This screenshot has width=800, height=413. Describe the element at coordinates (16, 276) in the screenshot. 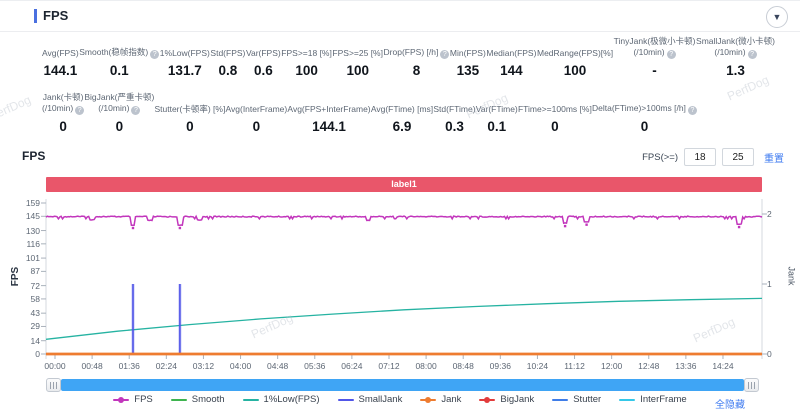

I see `y-axis-title-left: FPS` at that location.